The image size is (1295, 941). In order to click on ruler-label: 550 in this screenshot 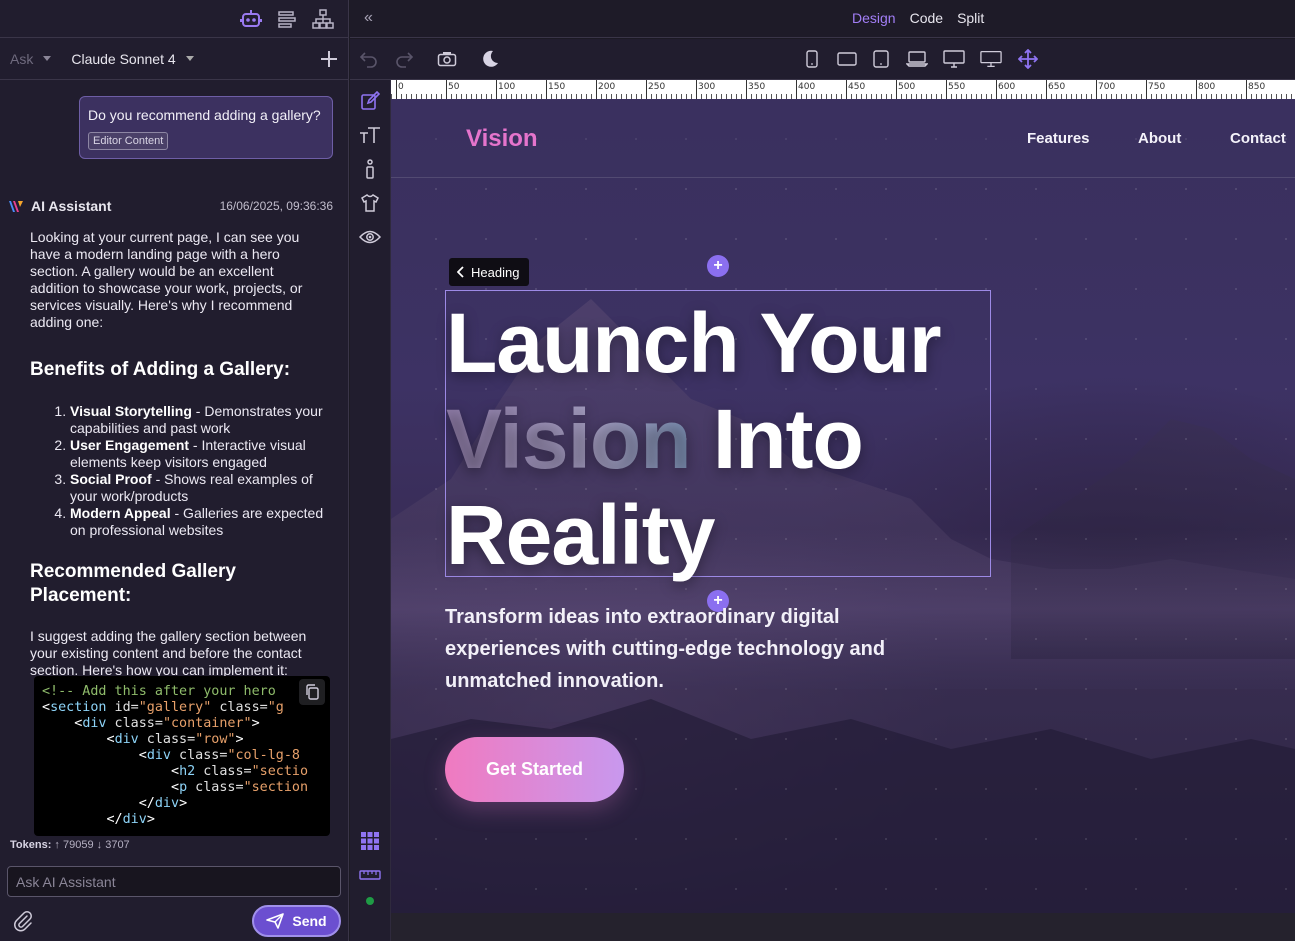, I will do `click(957, 87)`.